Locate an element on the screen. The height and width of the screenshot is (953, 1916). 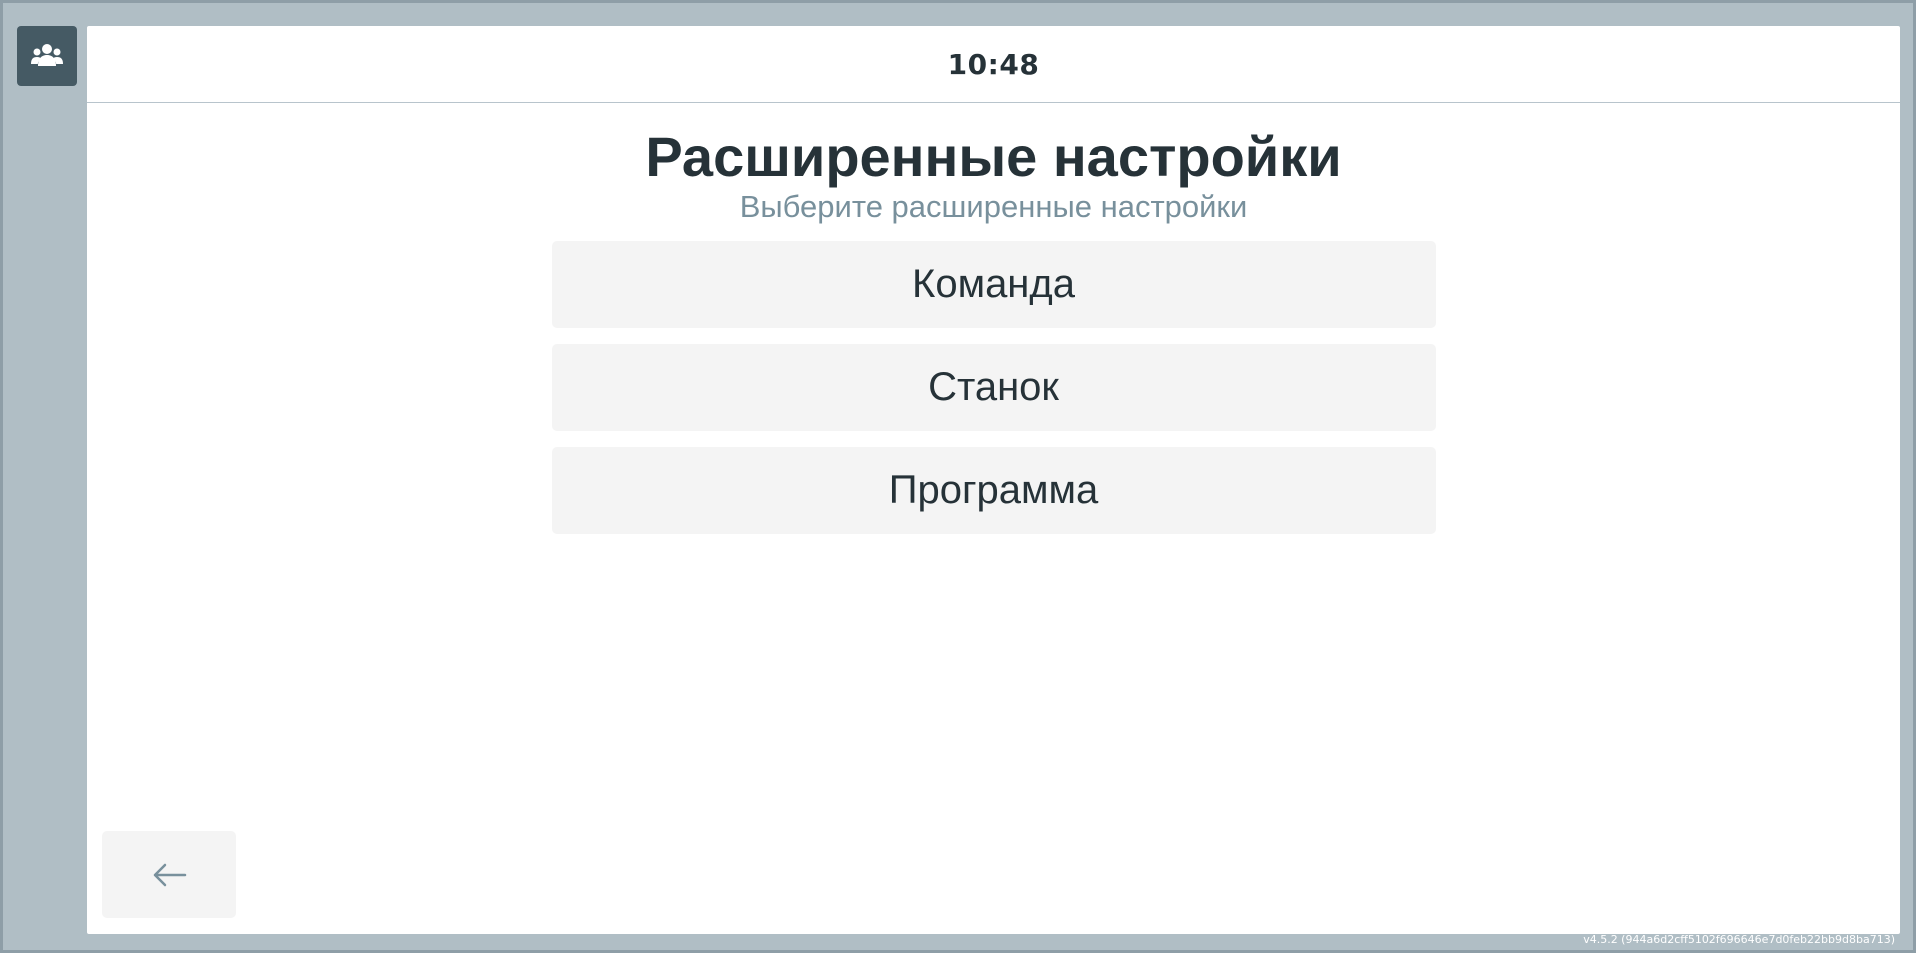
menu-item-program: Программа is located at coordinates (993, 490).